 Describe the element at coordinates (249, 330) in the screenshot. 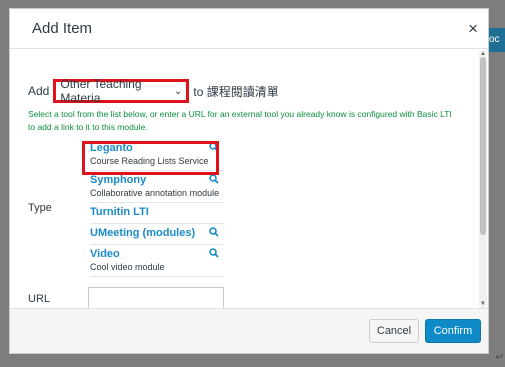

I see `dialog-footer: Cancel Confirm` at that location.